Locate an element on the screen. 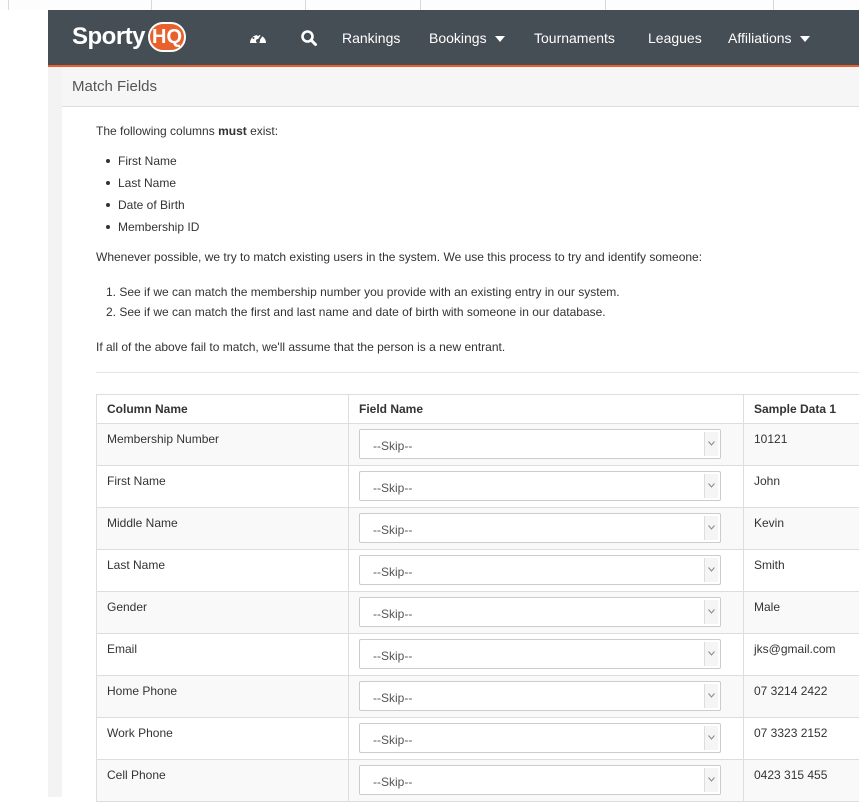 This screenshot has width=859, height=802. search-icon is located at coordinates (310, 38).